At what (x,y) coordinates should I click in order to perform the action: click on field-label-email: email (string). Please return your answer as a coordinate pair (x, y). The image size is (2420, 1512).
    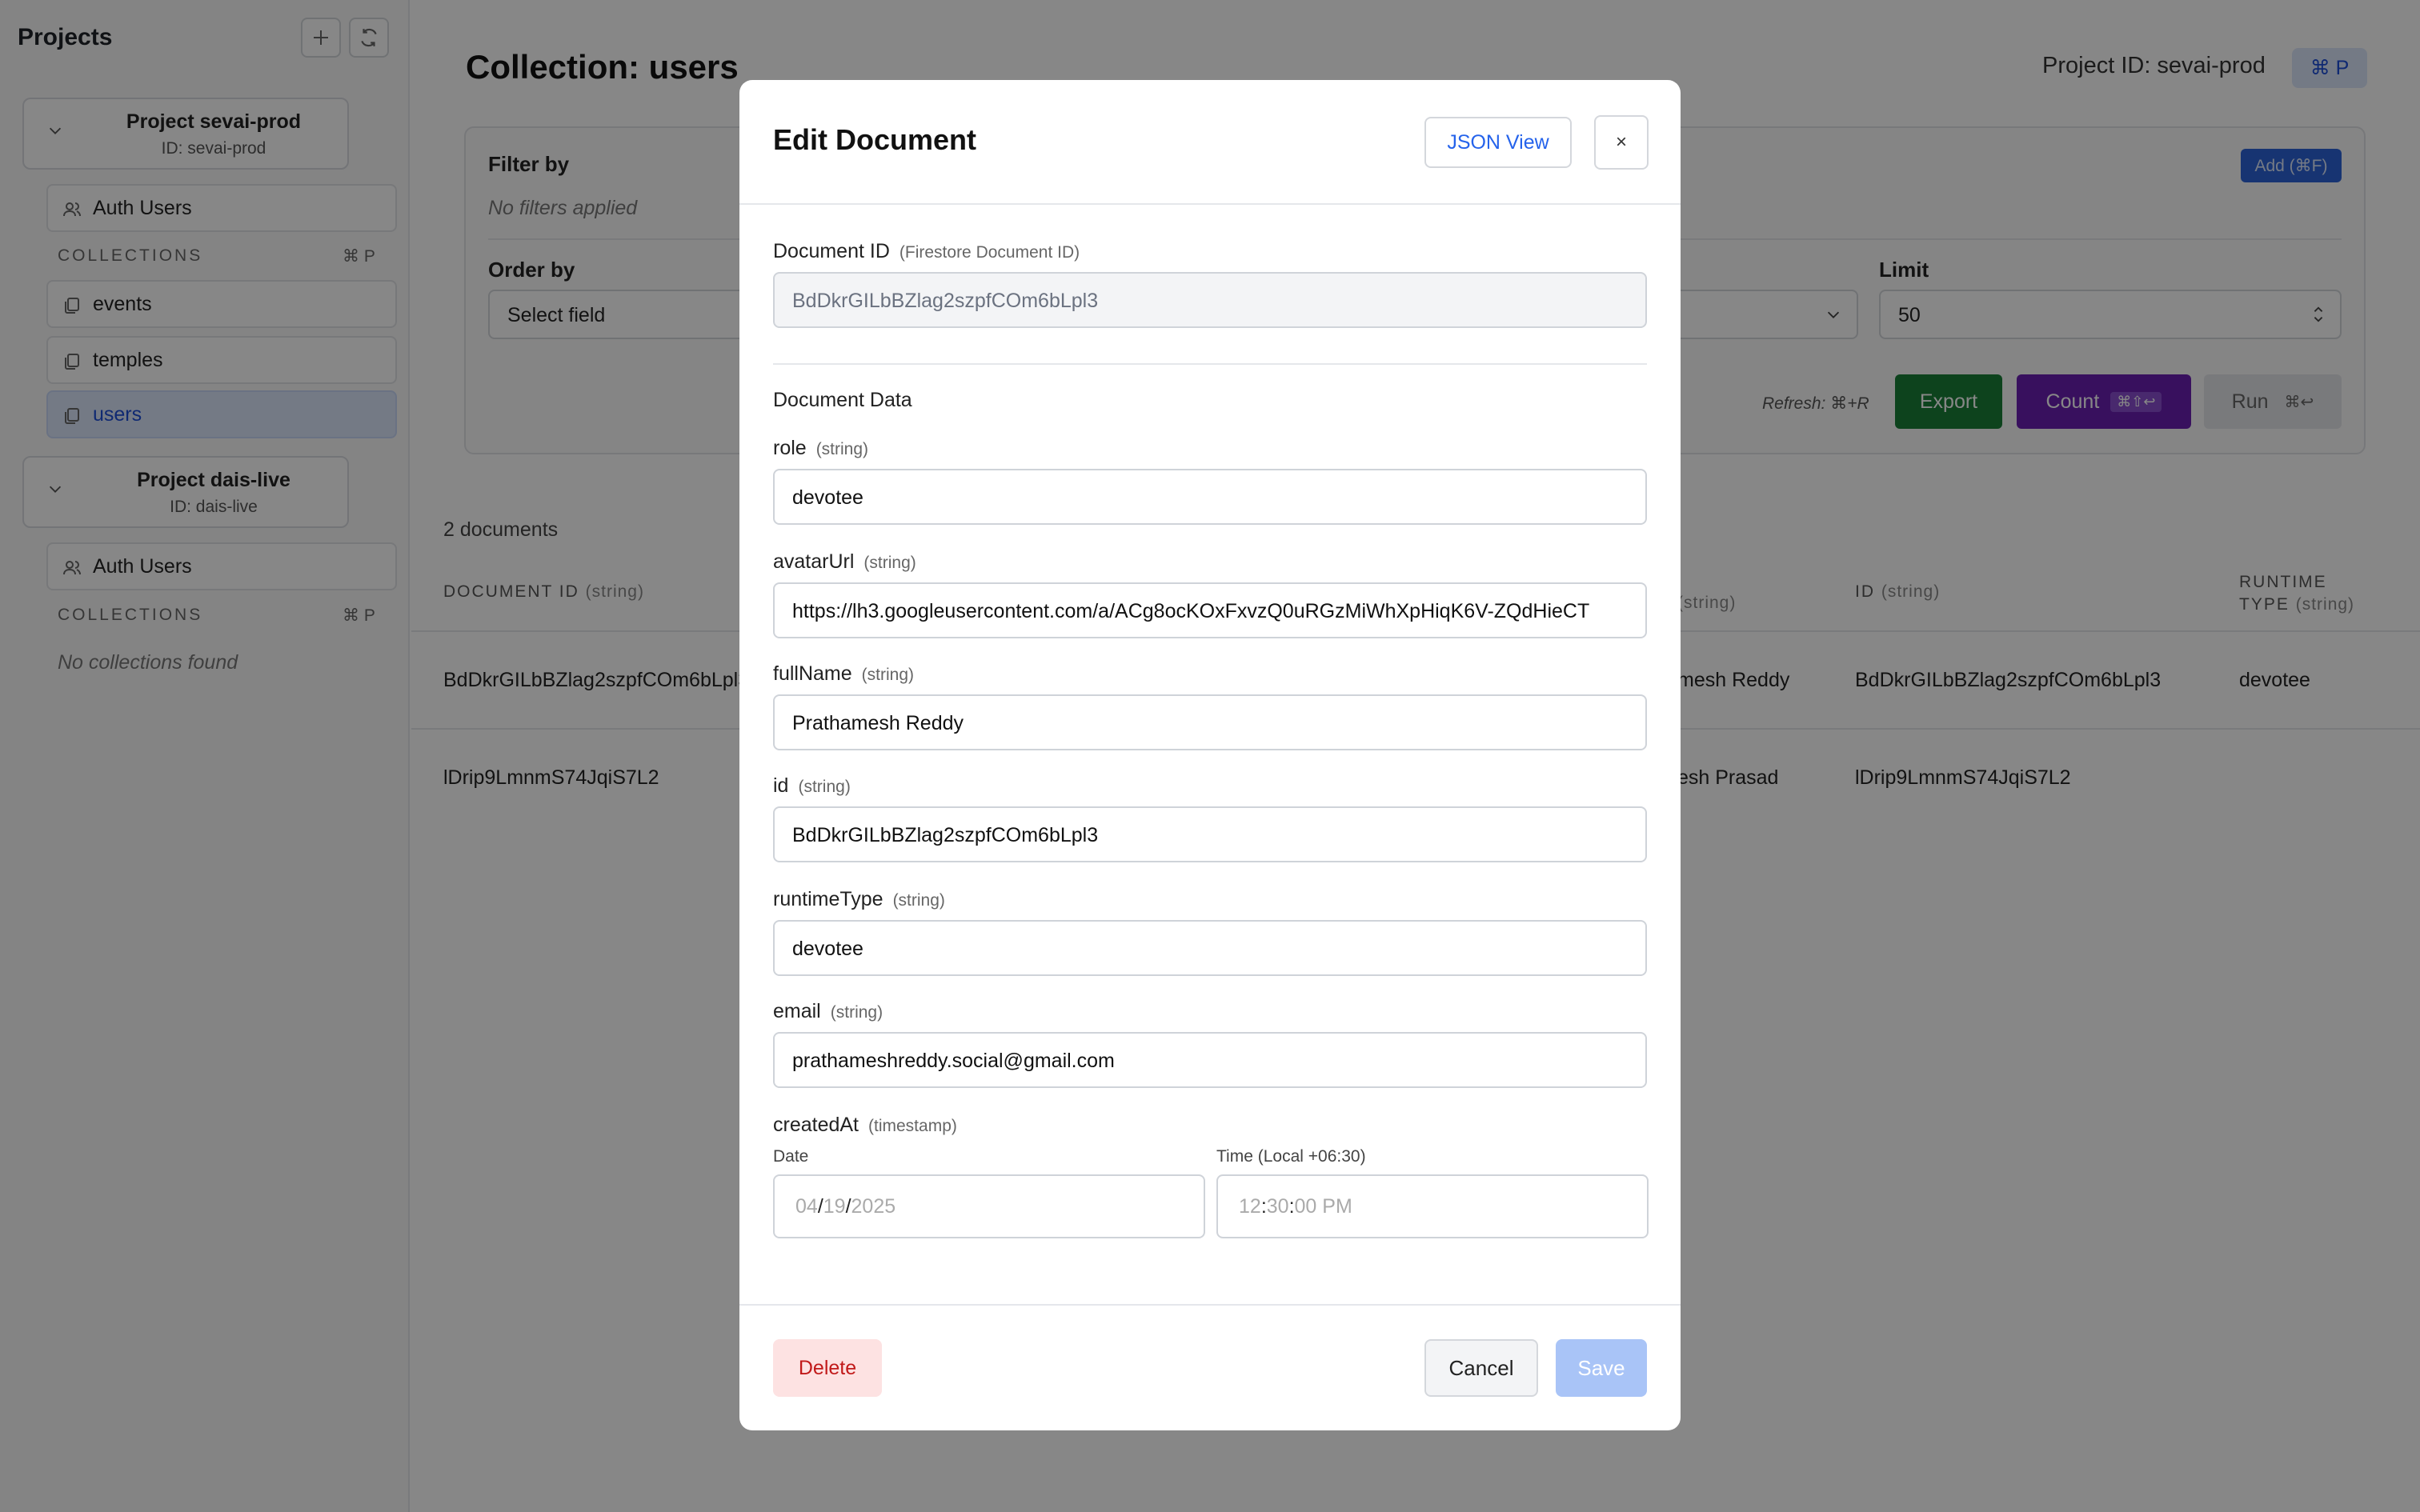
    Looking at the image, I should click on (828, 1011).